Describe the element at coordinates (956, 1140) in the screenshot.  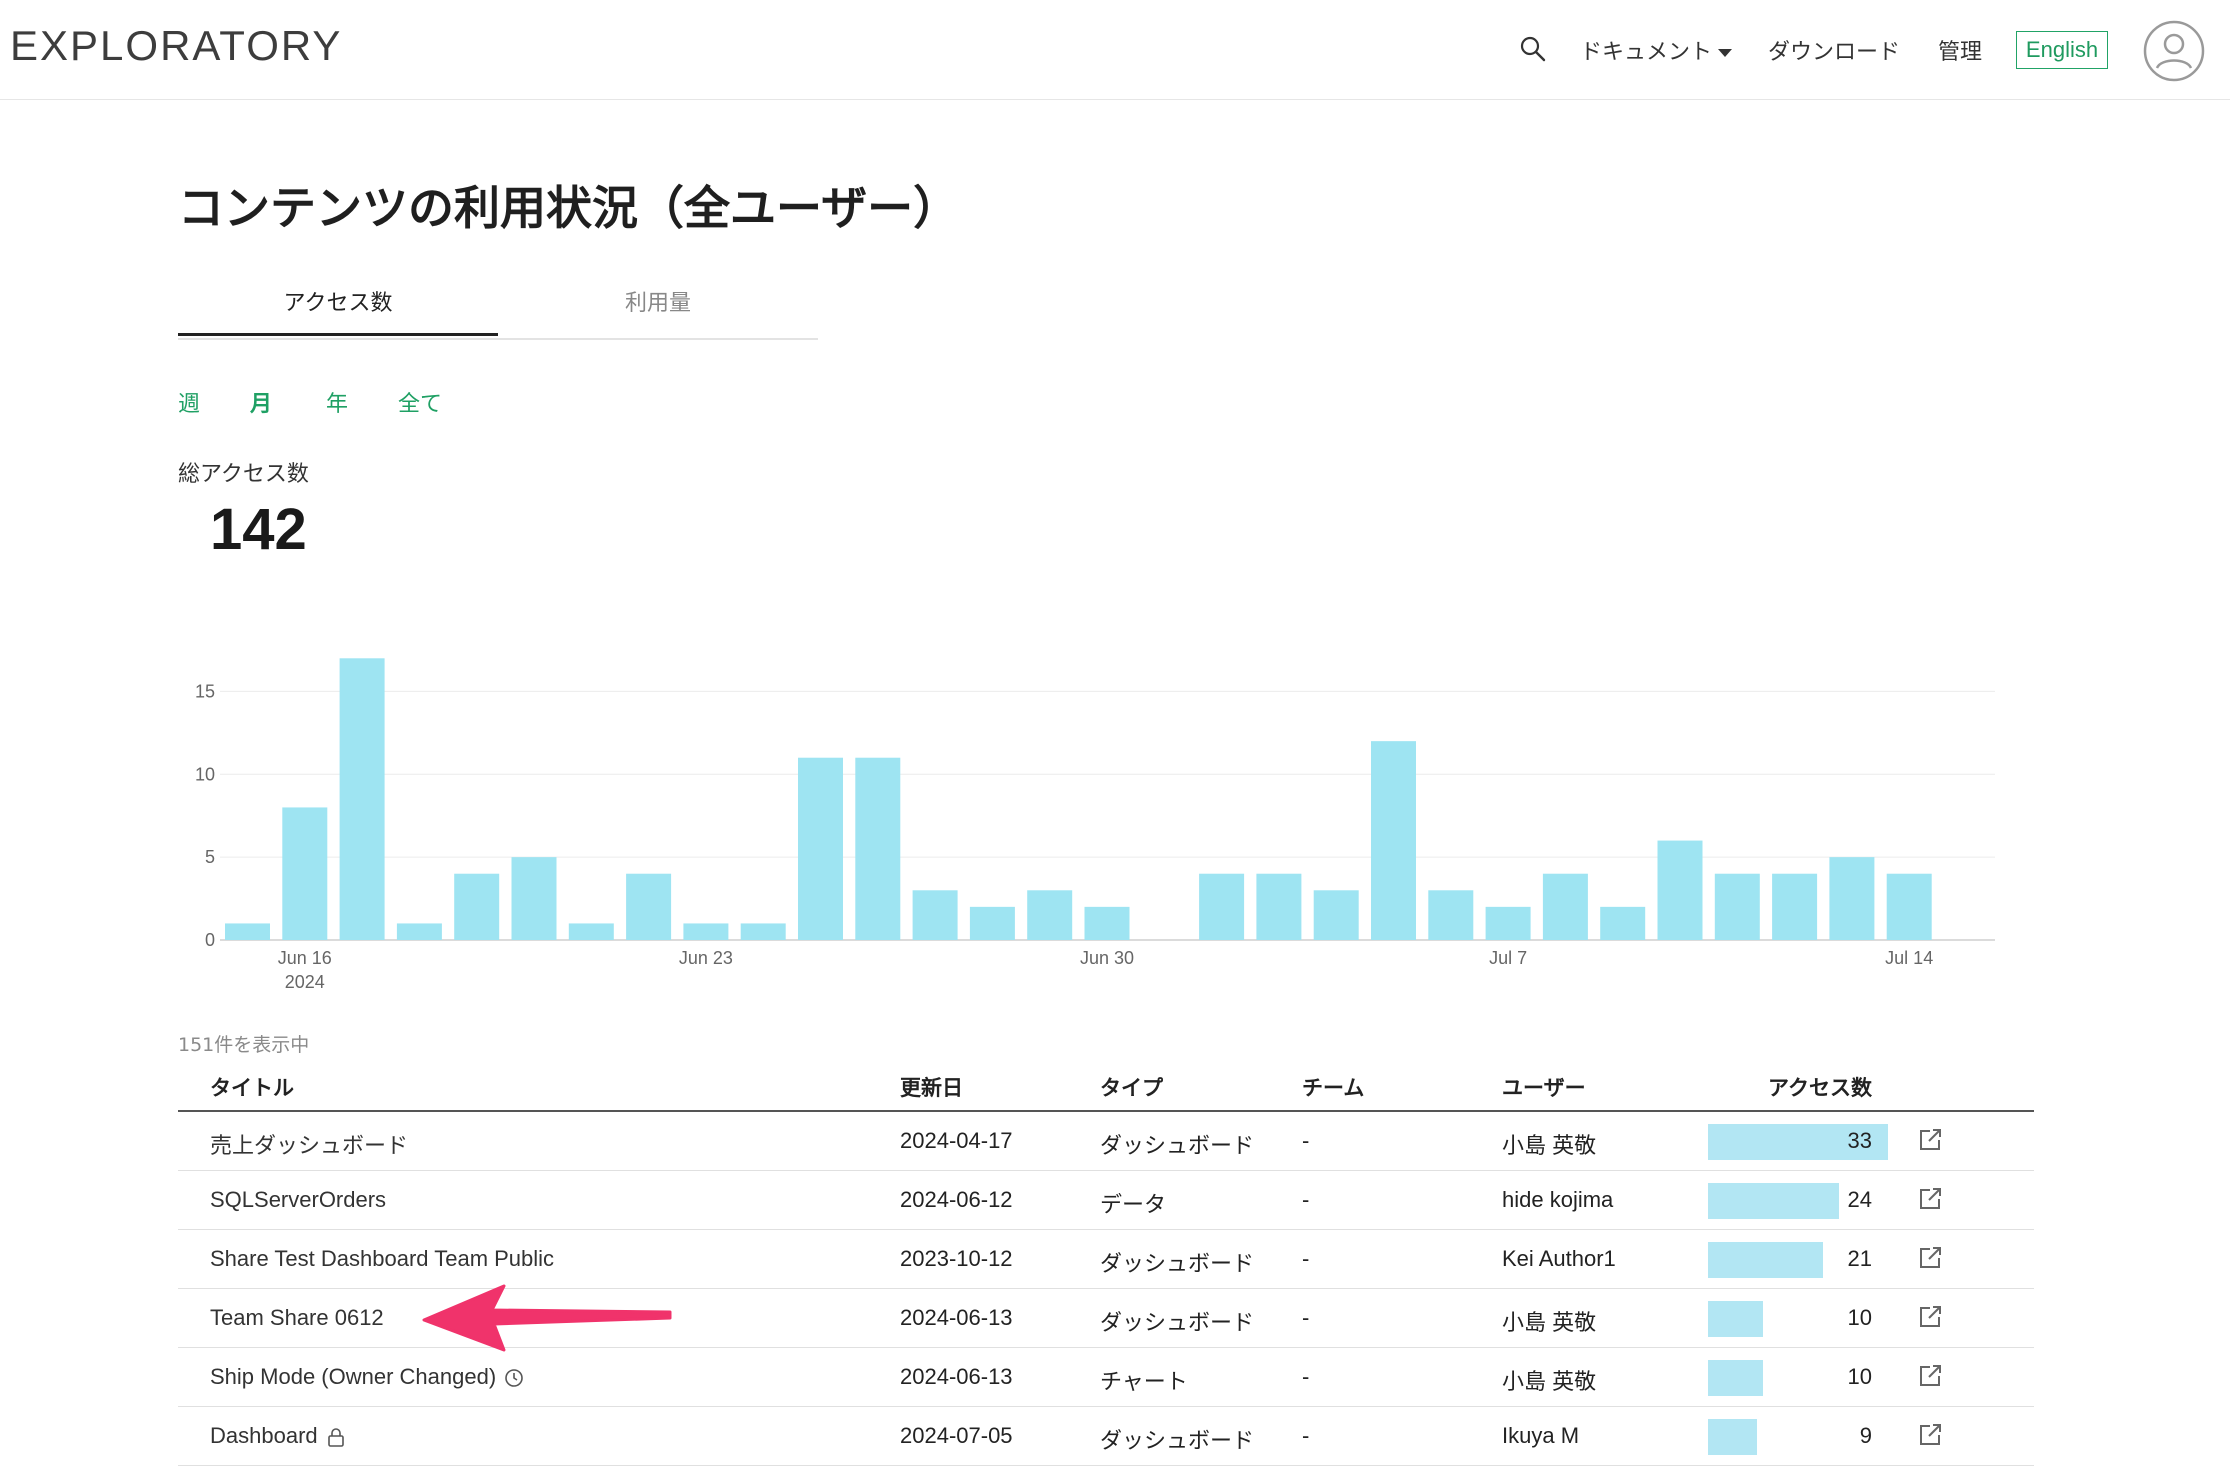
I see `row-updated-date: 2024-04-17` at that location.